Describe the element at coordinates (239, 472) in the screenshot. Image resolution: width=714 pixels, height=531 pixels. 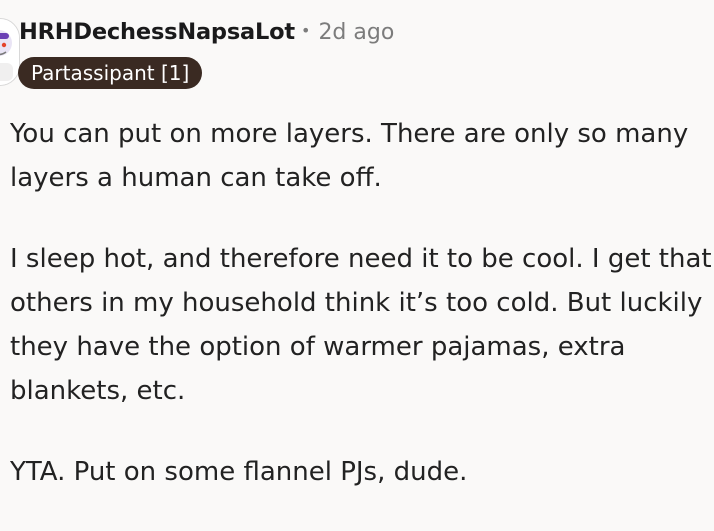
I see `comment-paragraph: YTA. Put on some flannel PJs, dude.` at that location.